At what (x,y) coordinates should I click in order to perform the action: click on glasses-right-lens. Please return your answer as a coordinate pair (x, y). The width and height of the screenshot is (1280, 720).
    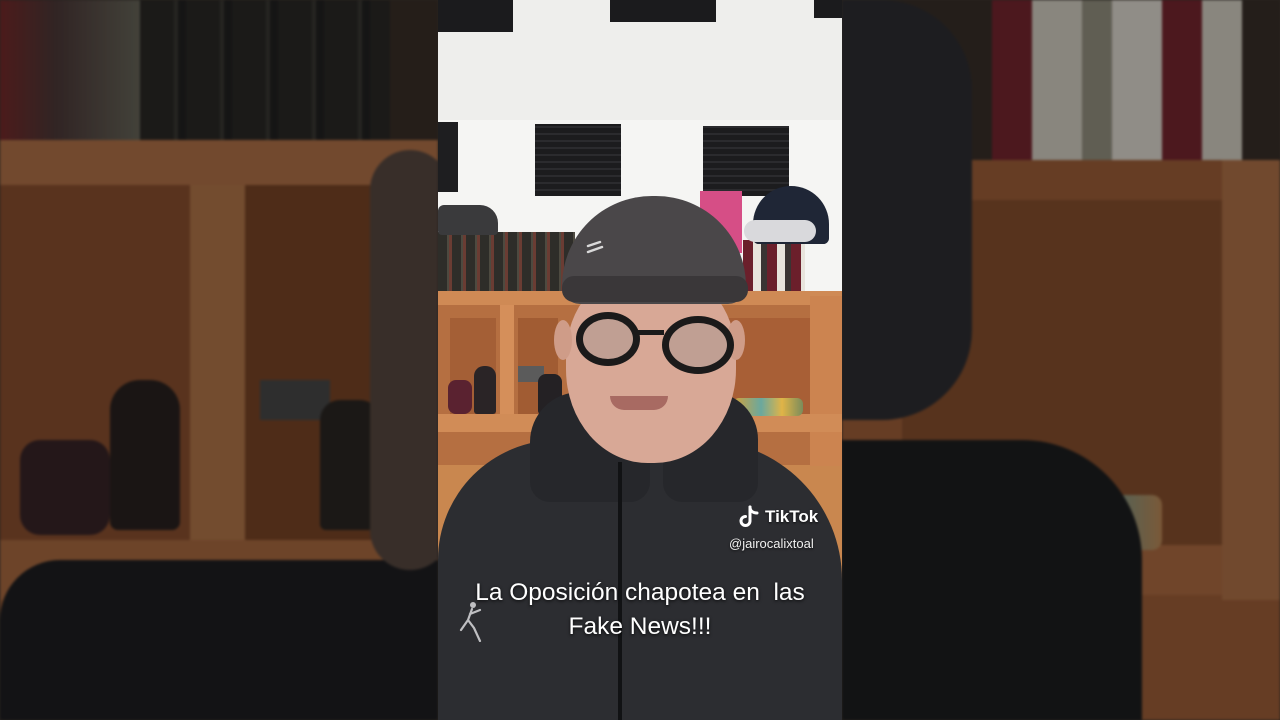
    Looking at the image, I should click on (698, 345).